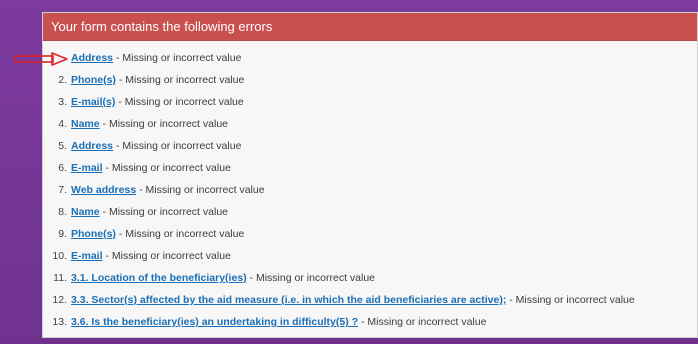 Image resolution: width=698 pixels, height=344 pixels. I want to click on list-item: 10. E-mail - Missing or incorrect value, so click(137, 256).